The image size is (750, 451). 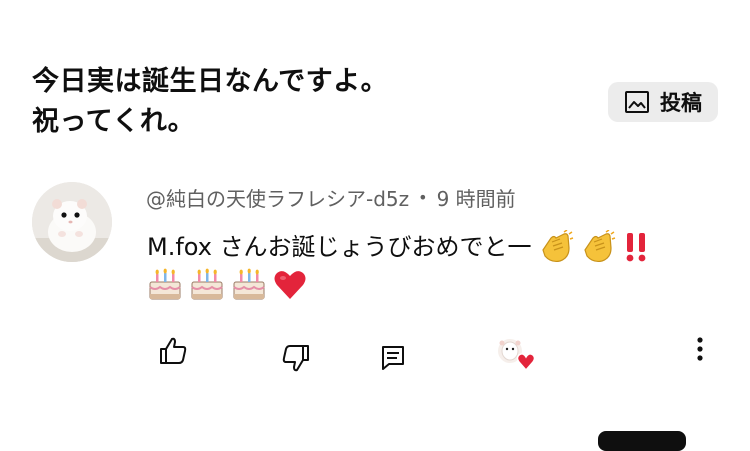 I want to click on double-exclamation-emoji, so click(x=636, y=247).